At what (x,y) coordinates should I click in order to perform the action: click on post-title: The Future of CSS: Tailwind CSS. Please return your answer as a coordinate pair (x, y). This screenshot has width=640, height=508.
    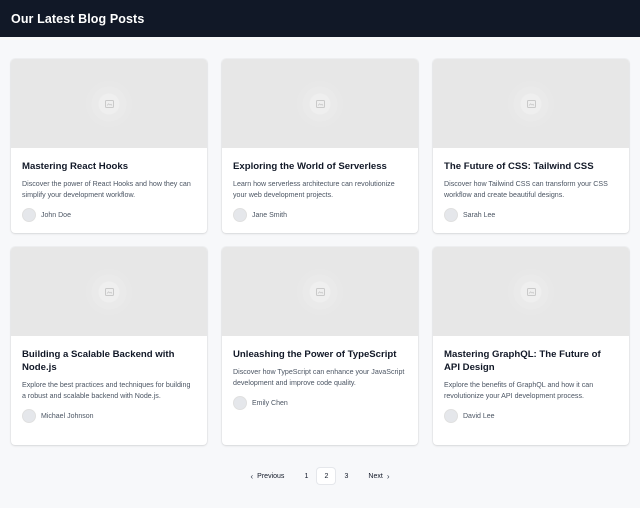
    Looking at the image, I should click on (531, 166).